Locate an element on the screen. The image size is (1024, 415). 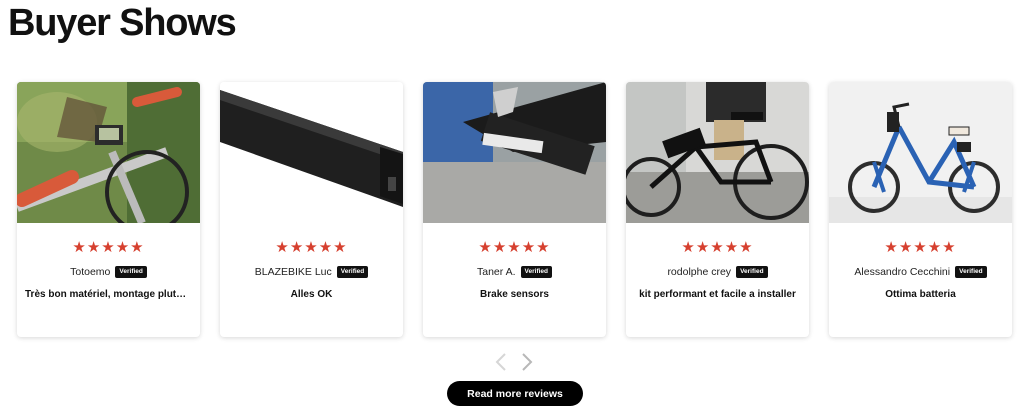
review-text: Très bon matériel, montage plutôt simple is located at coordinates (108, 294).